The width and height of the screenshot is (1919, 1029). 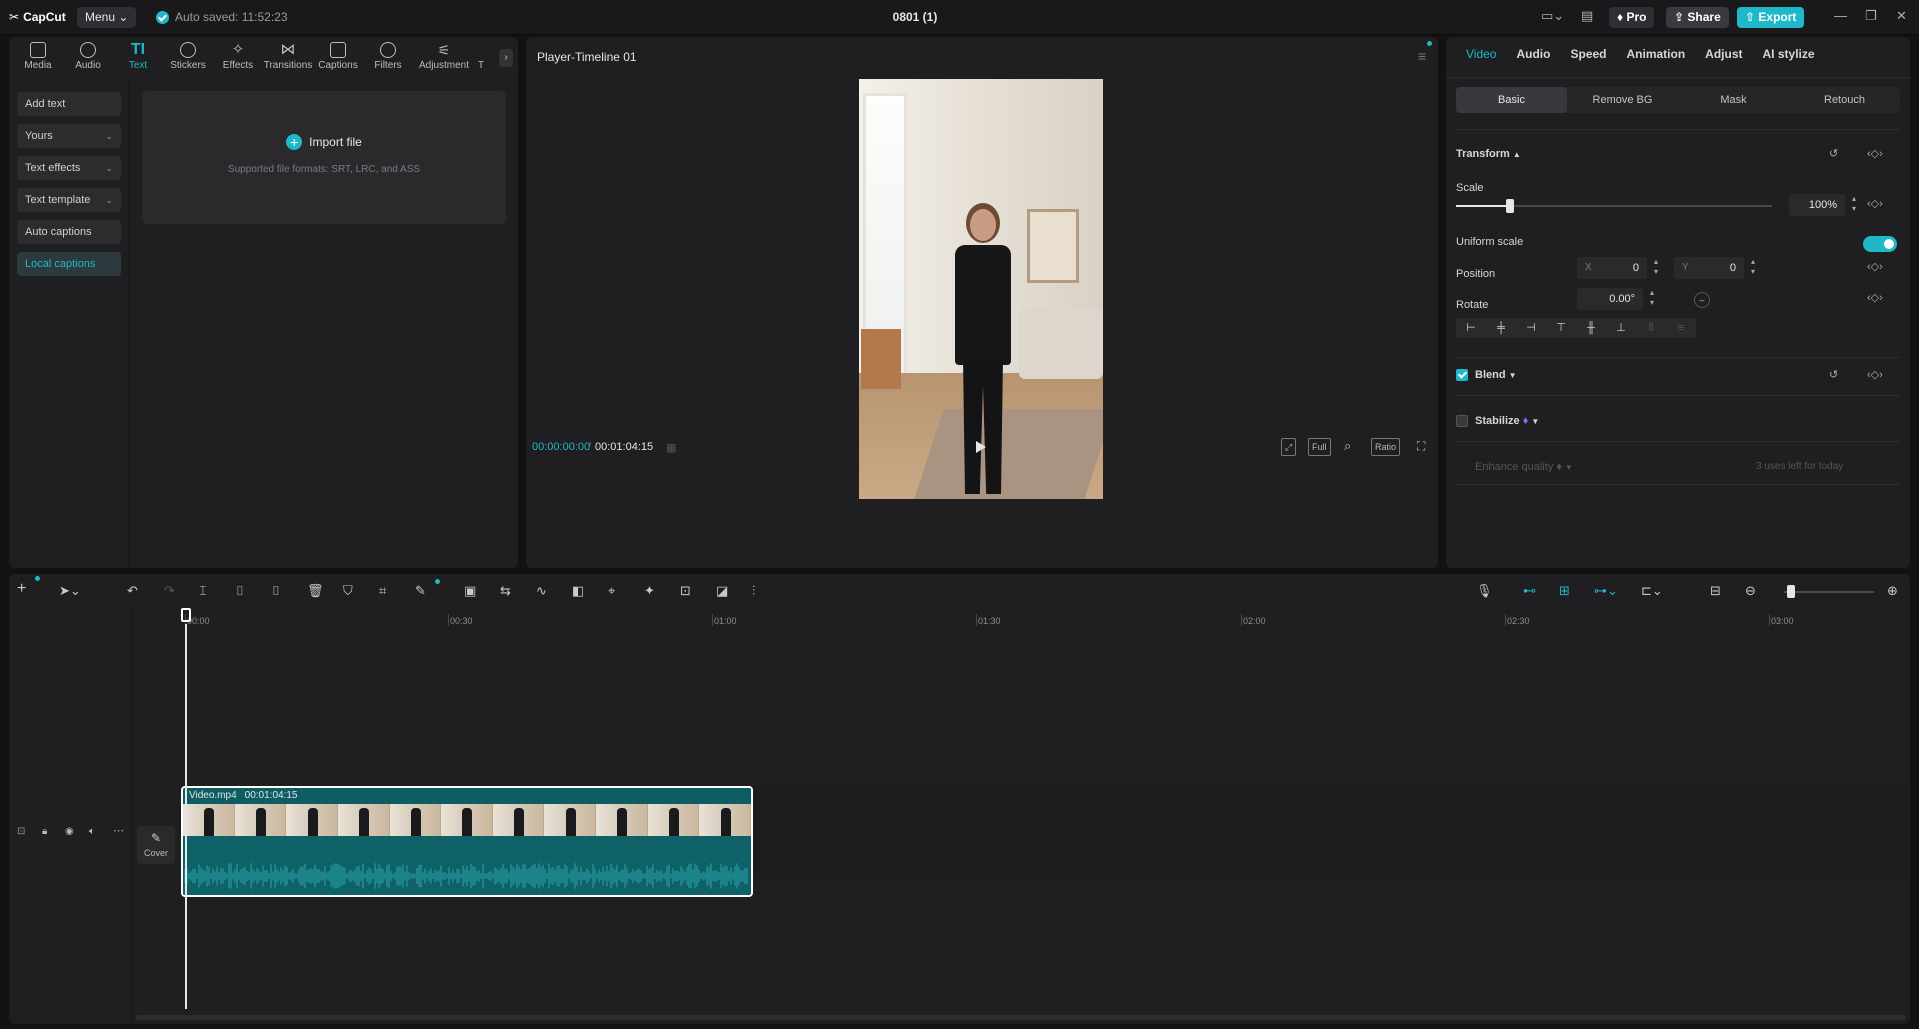 What do you see at coordinates (188, 58) in the screenshot?
I see `tool-stickers: Stickers` at bounding box center [188, 58].